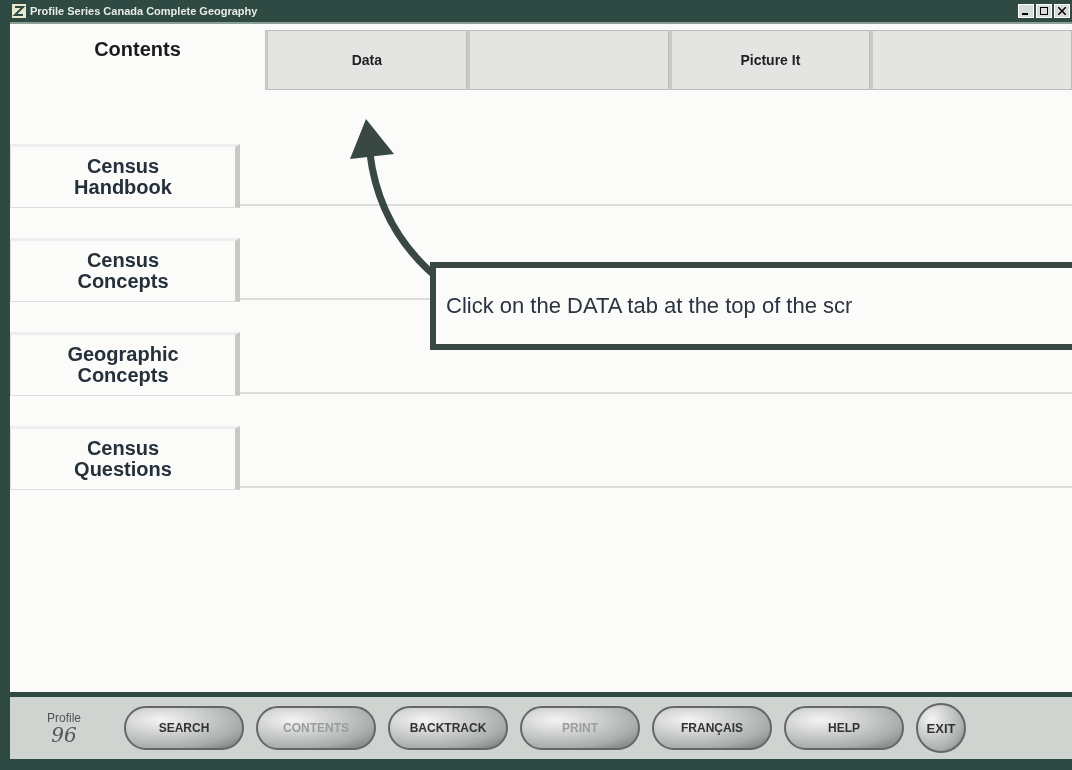 The width and height of the screenshot is (1072, 770). What do you see at coordinates (125, 270) in the screenshot?
I see `side-tab: Census Concepts` at bounding box center [125, 270].